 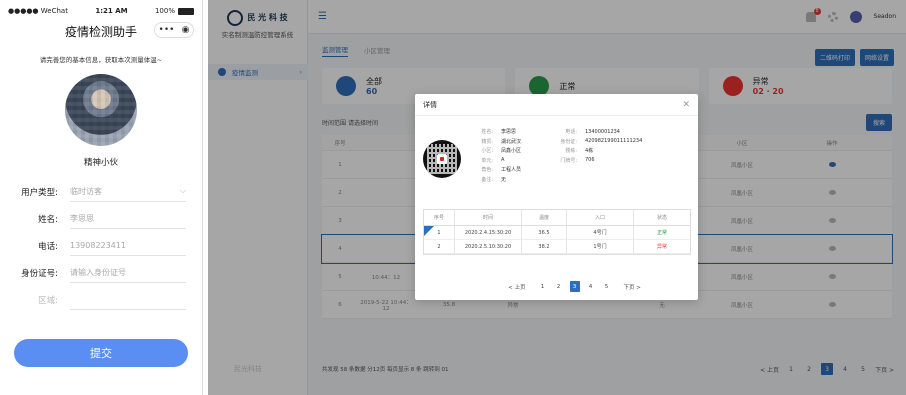 What do you see at coordinates (38, 11) in the screenshot?
I see `carrier: ●●●●● WeChat` at bounding box center [38, 11].